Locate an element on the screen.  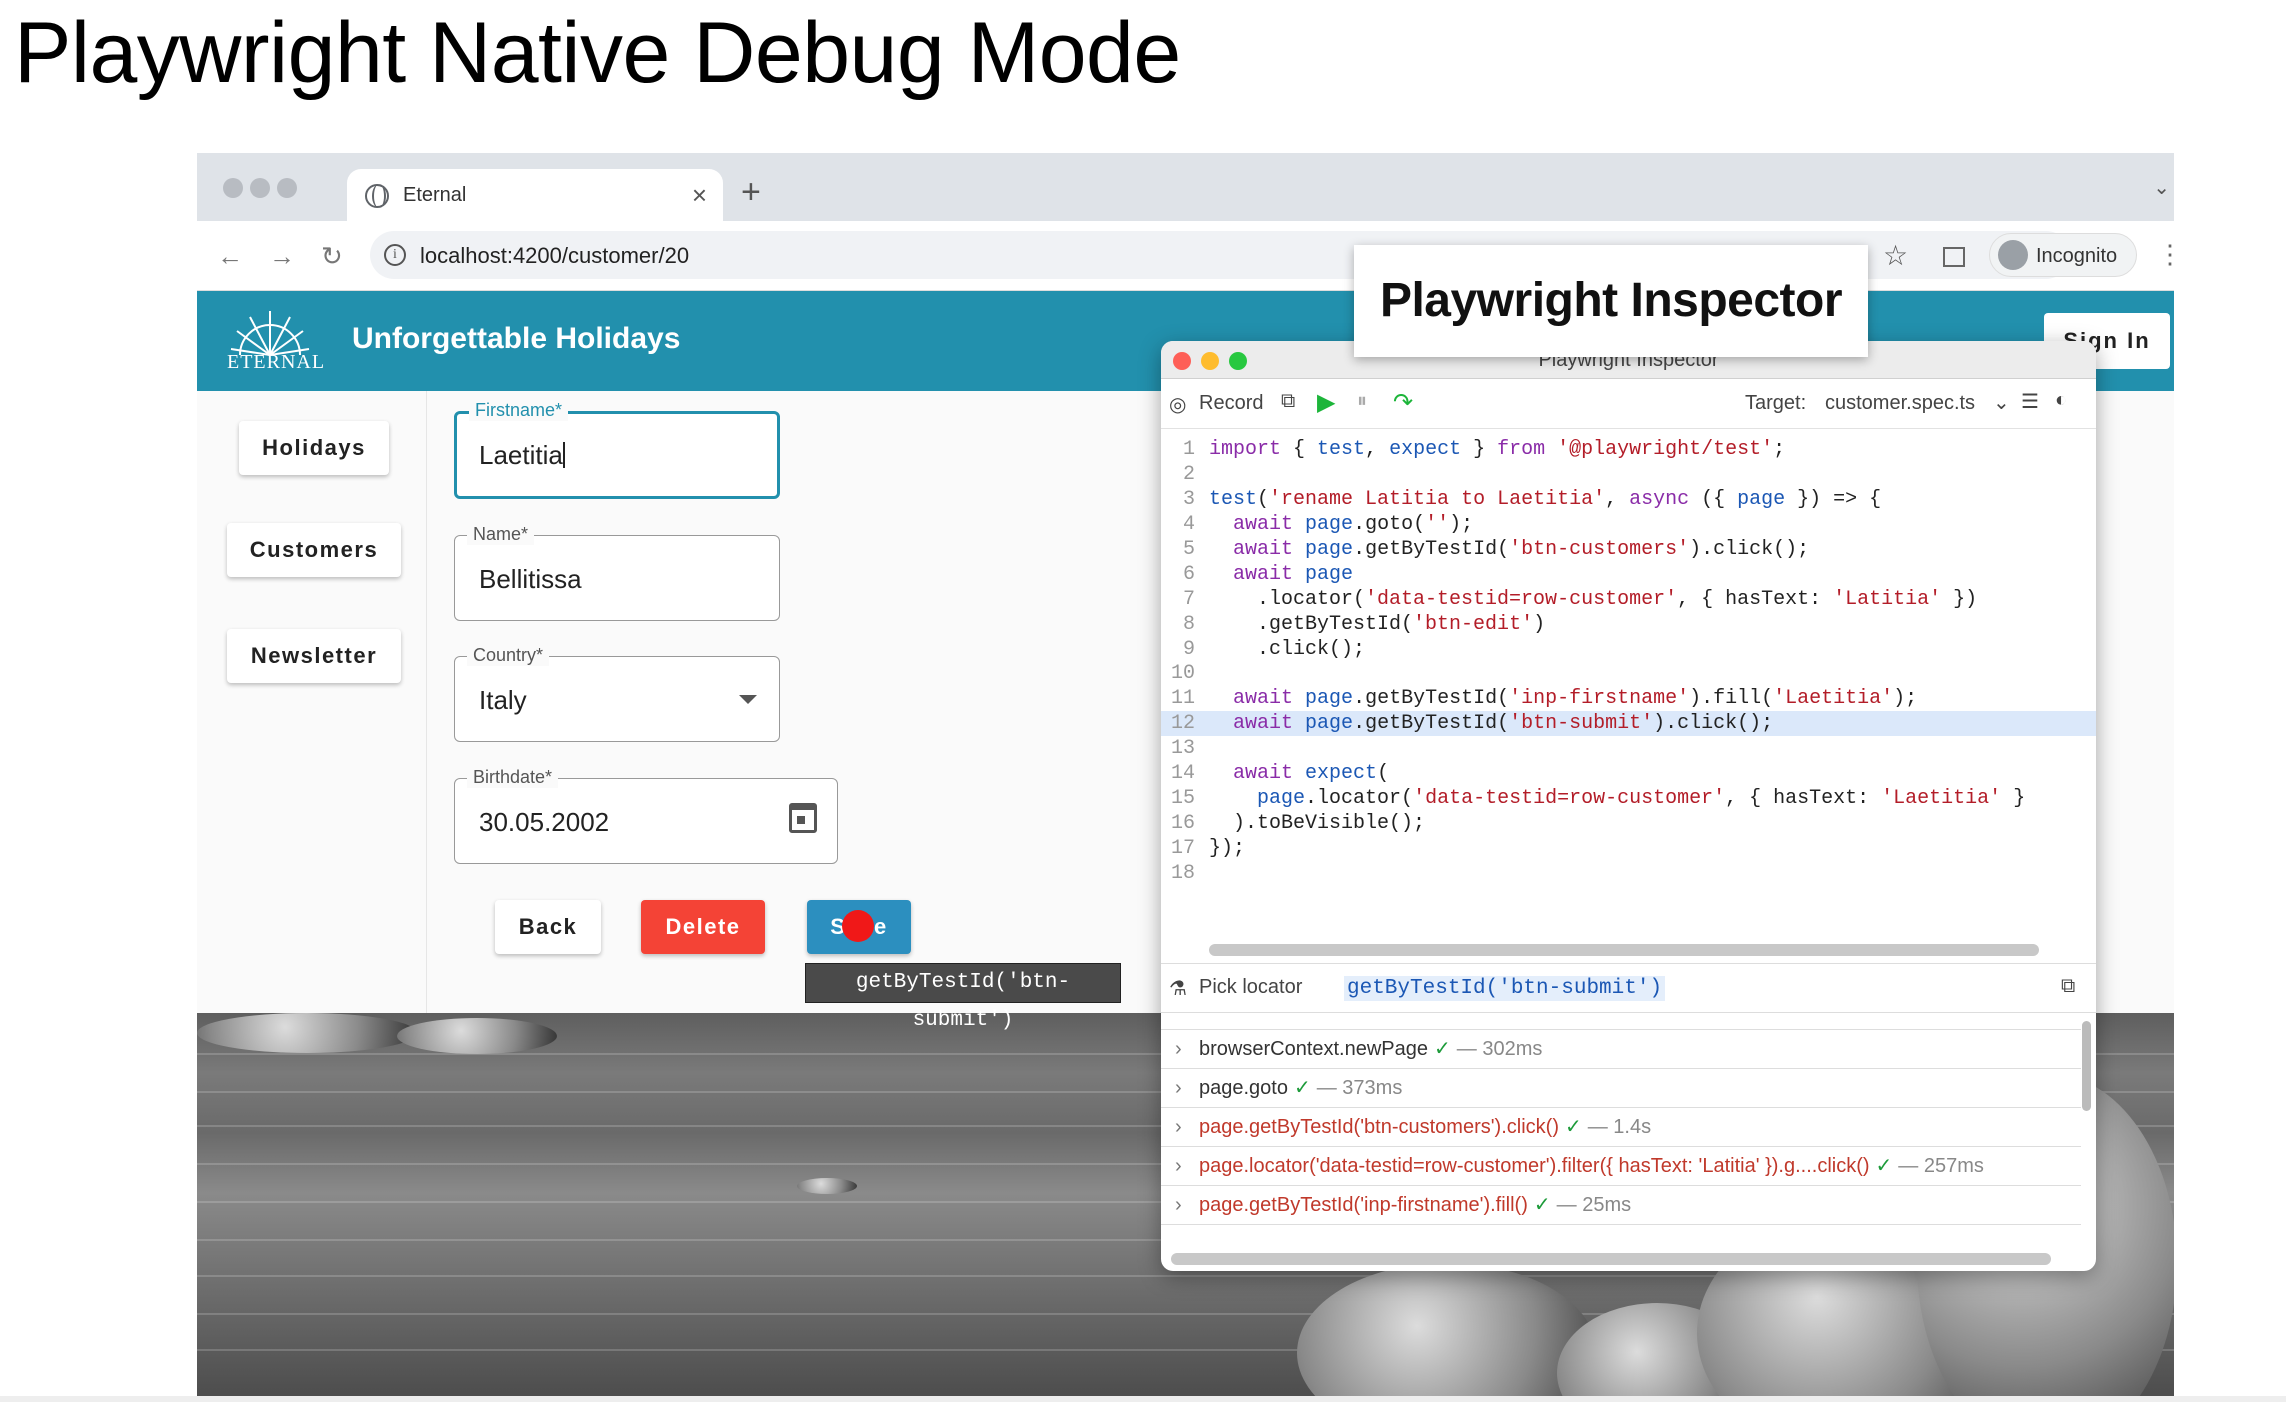
locator-input: getByTestId('btn-submit') is located at coordinates (1505, 988).